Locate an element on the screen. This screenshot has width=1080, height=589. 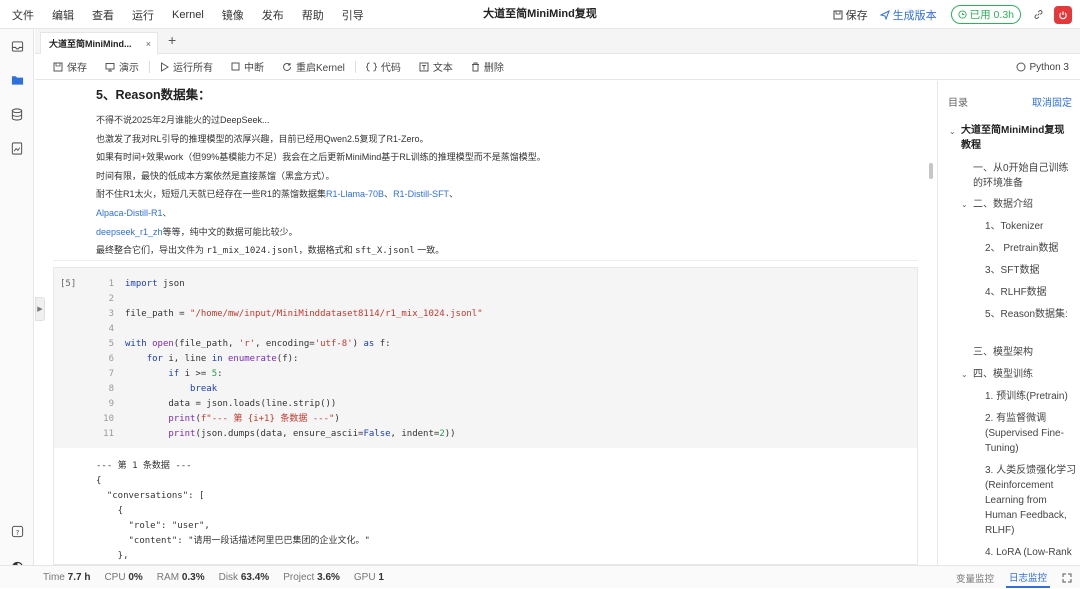
code-line: break is located at coordinates (204, 389).